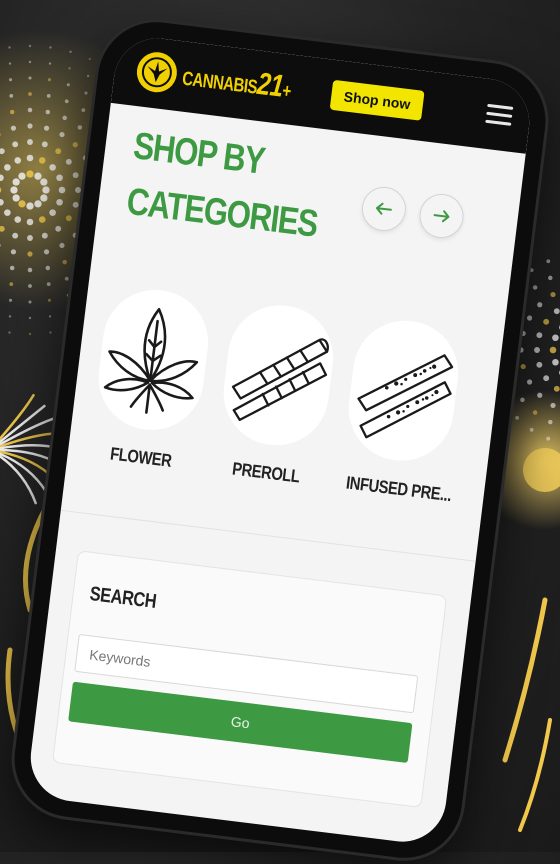  Describe the element at coordinates (141, 457) in the screenshot. I see `category-label: FLOWER` at that location.